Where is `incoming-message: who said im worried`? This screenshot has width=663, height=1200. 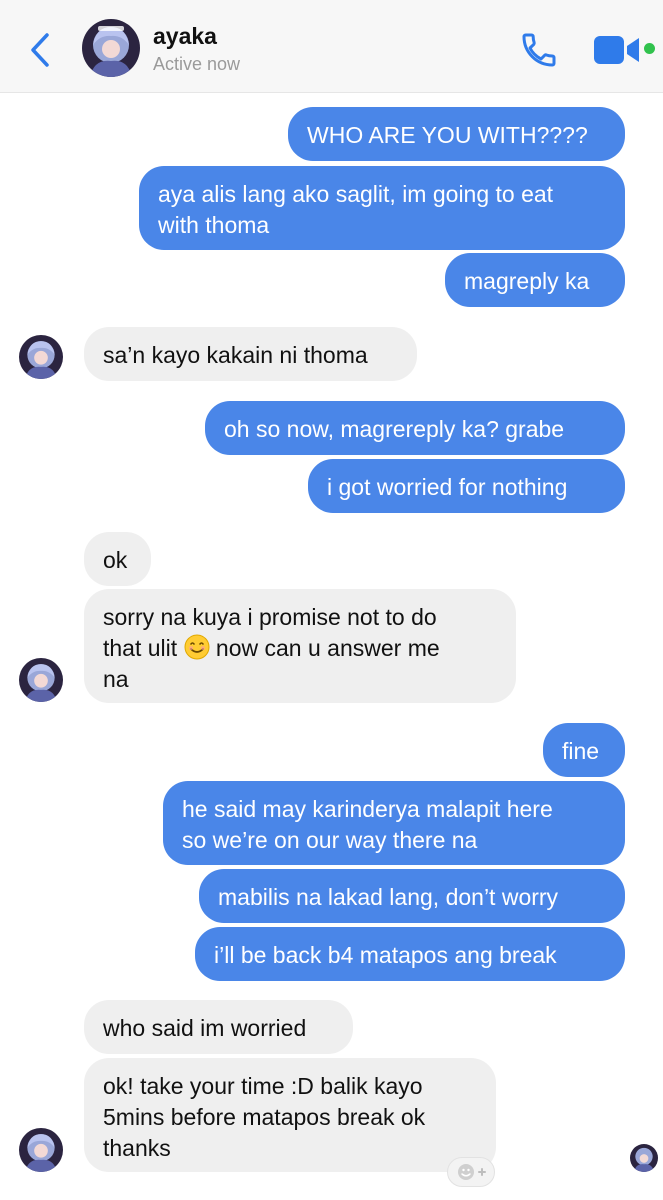 incoming-message: who said im worried is located at coordinates (218, 1027).